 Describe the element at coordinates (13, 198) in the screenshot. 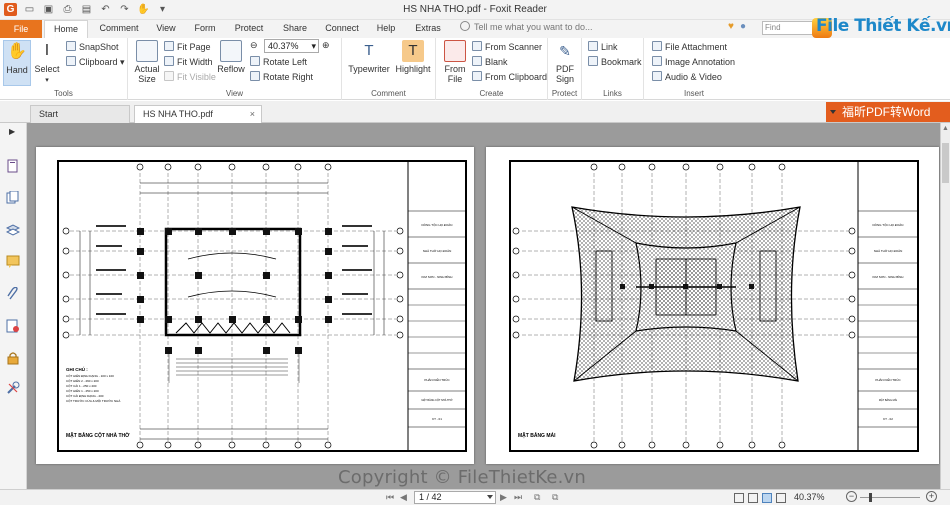

I see `thumbnails-icon` at that location.